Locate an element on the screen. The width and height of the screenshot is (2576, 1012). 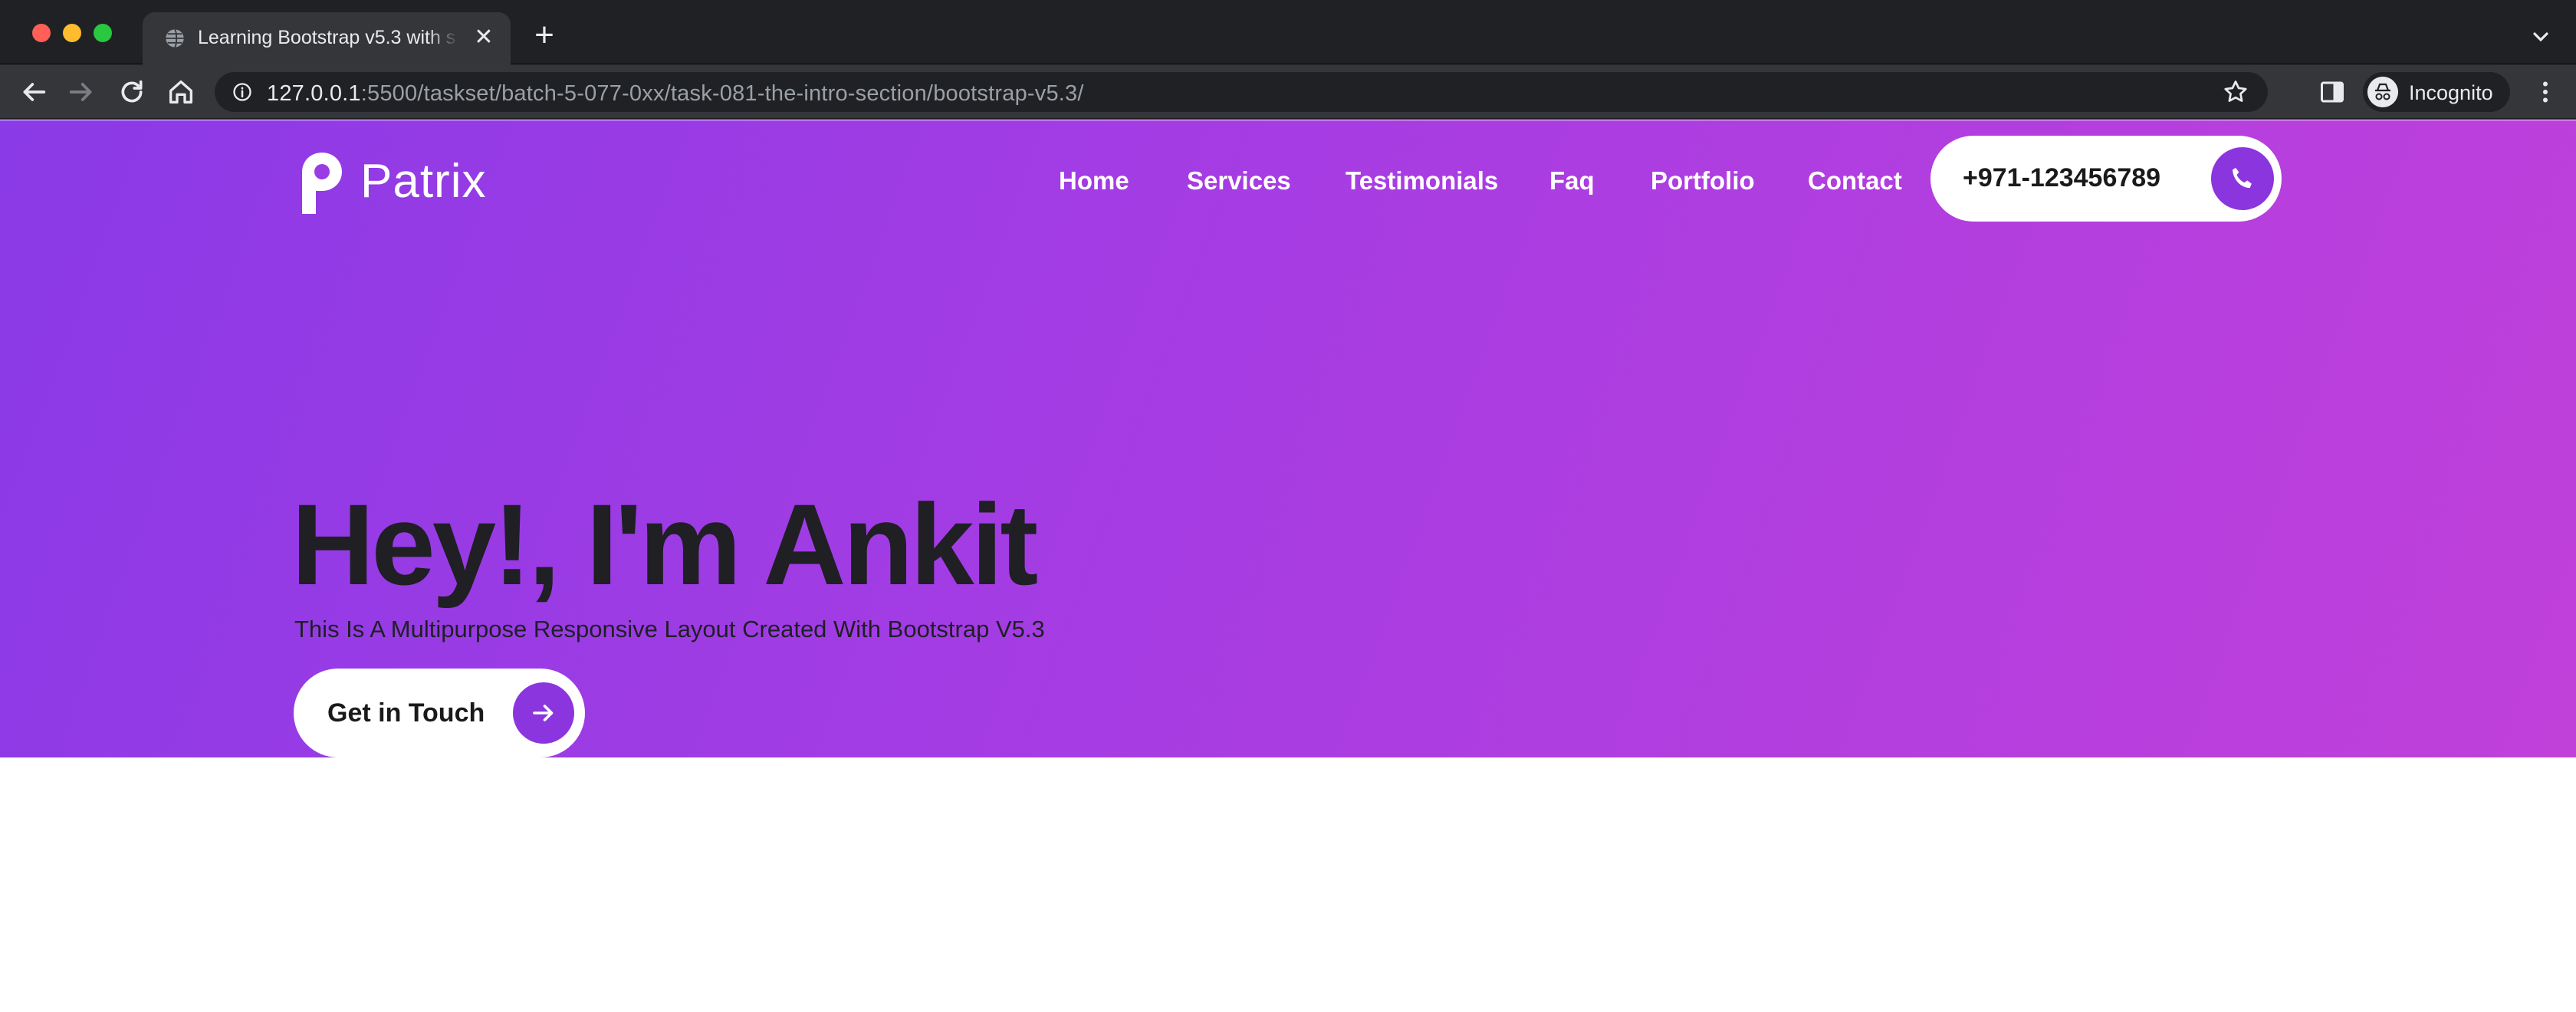
logo-p-icon is located at coordinates (322, 184).